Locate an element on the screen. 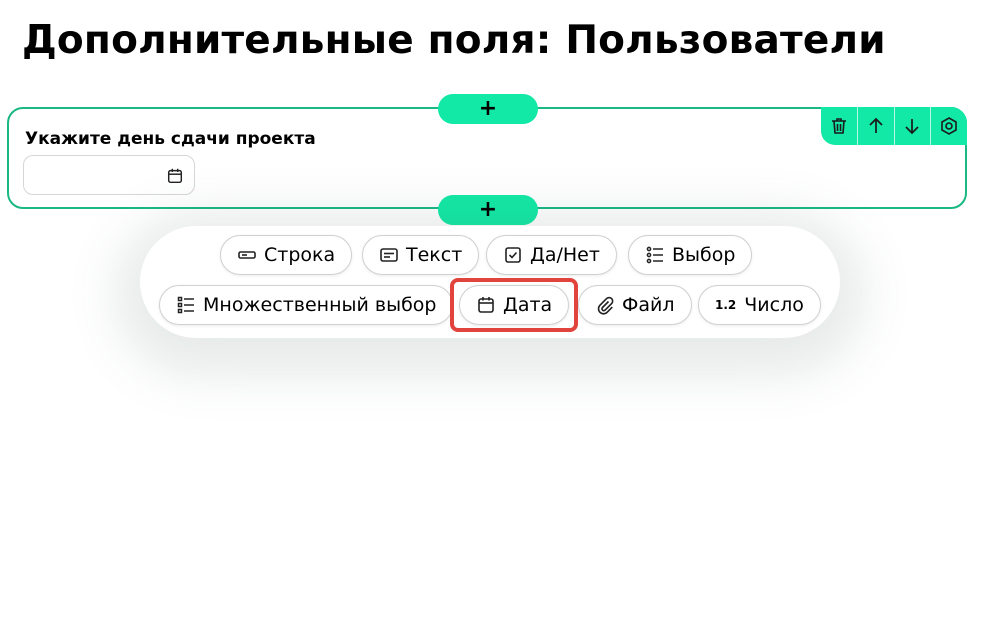  delete-field-button is located at coordinates (839, 126).